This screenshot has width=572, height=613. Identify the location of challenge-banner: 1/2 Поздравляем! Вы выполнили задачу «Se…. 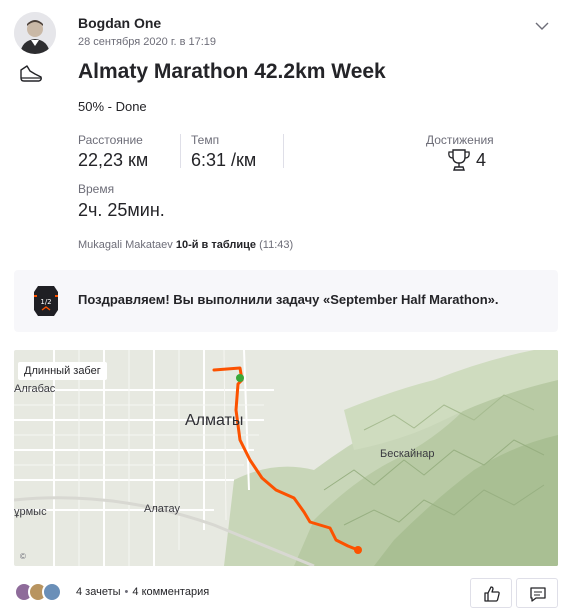
(286, 301).